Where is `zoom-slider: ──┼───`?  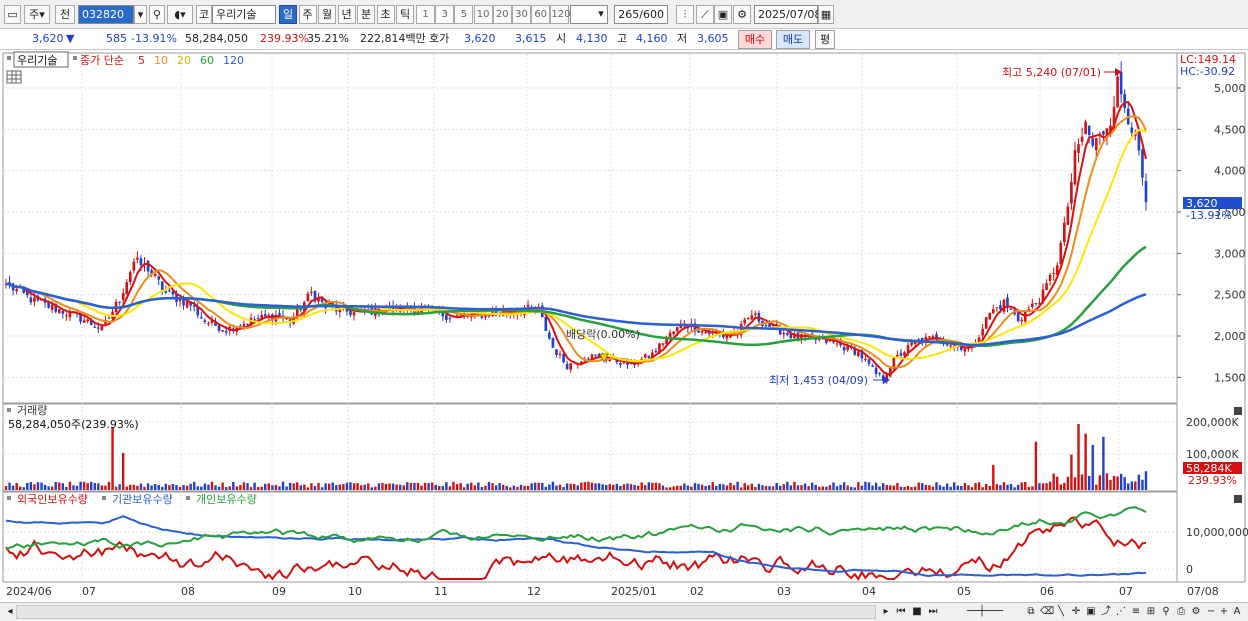 zoom-slider: ──┼─── is located at coordinates (985, 612).